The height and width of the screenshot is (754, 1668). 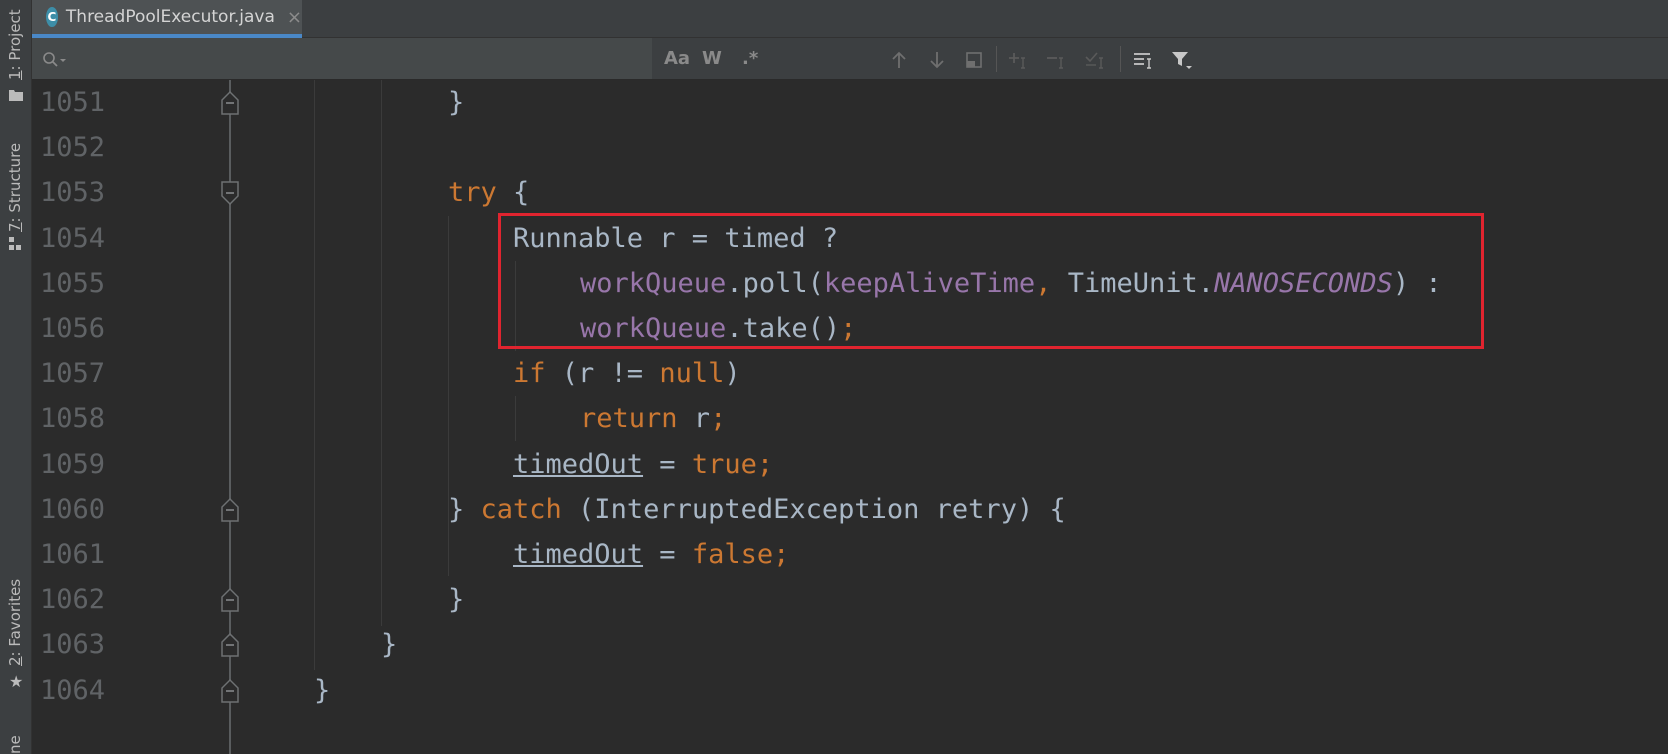 What do you see at coordinates (73, 193) in the screenshot?
I see `line-number: 1053` at bounding box center [73, 193].